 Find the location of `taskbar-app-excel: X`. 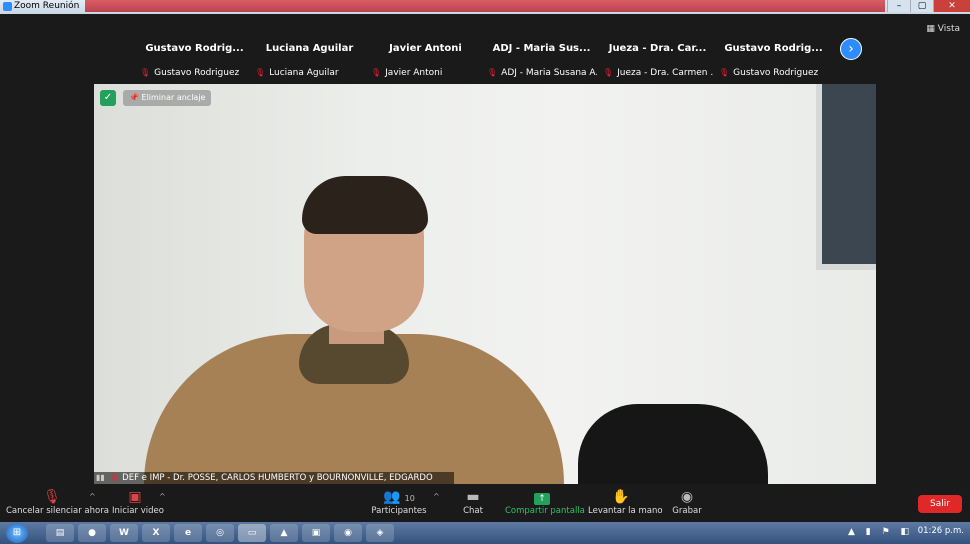

taskbar-app-excel: X is located at coordinates (156, 533).